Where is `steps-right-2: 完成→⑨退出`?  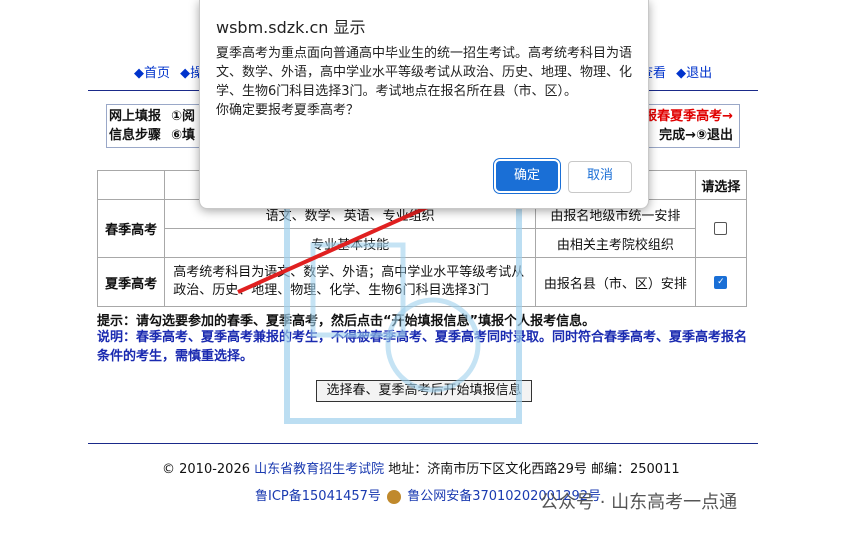 steps-right-2: 完成→⑨退出 is located at coordinates (696, 135).